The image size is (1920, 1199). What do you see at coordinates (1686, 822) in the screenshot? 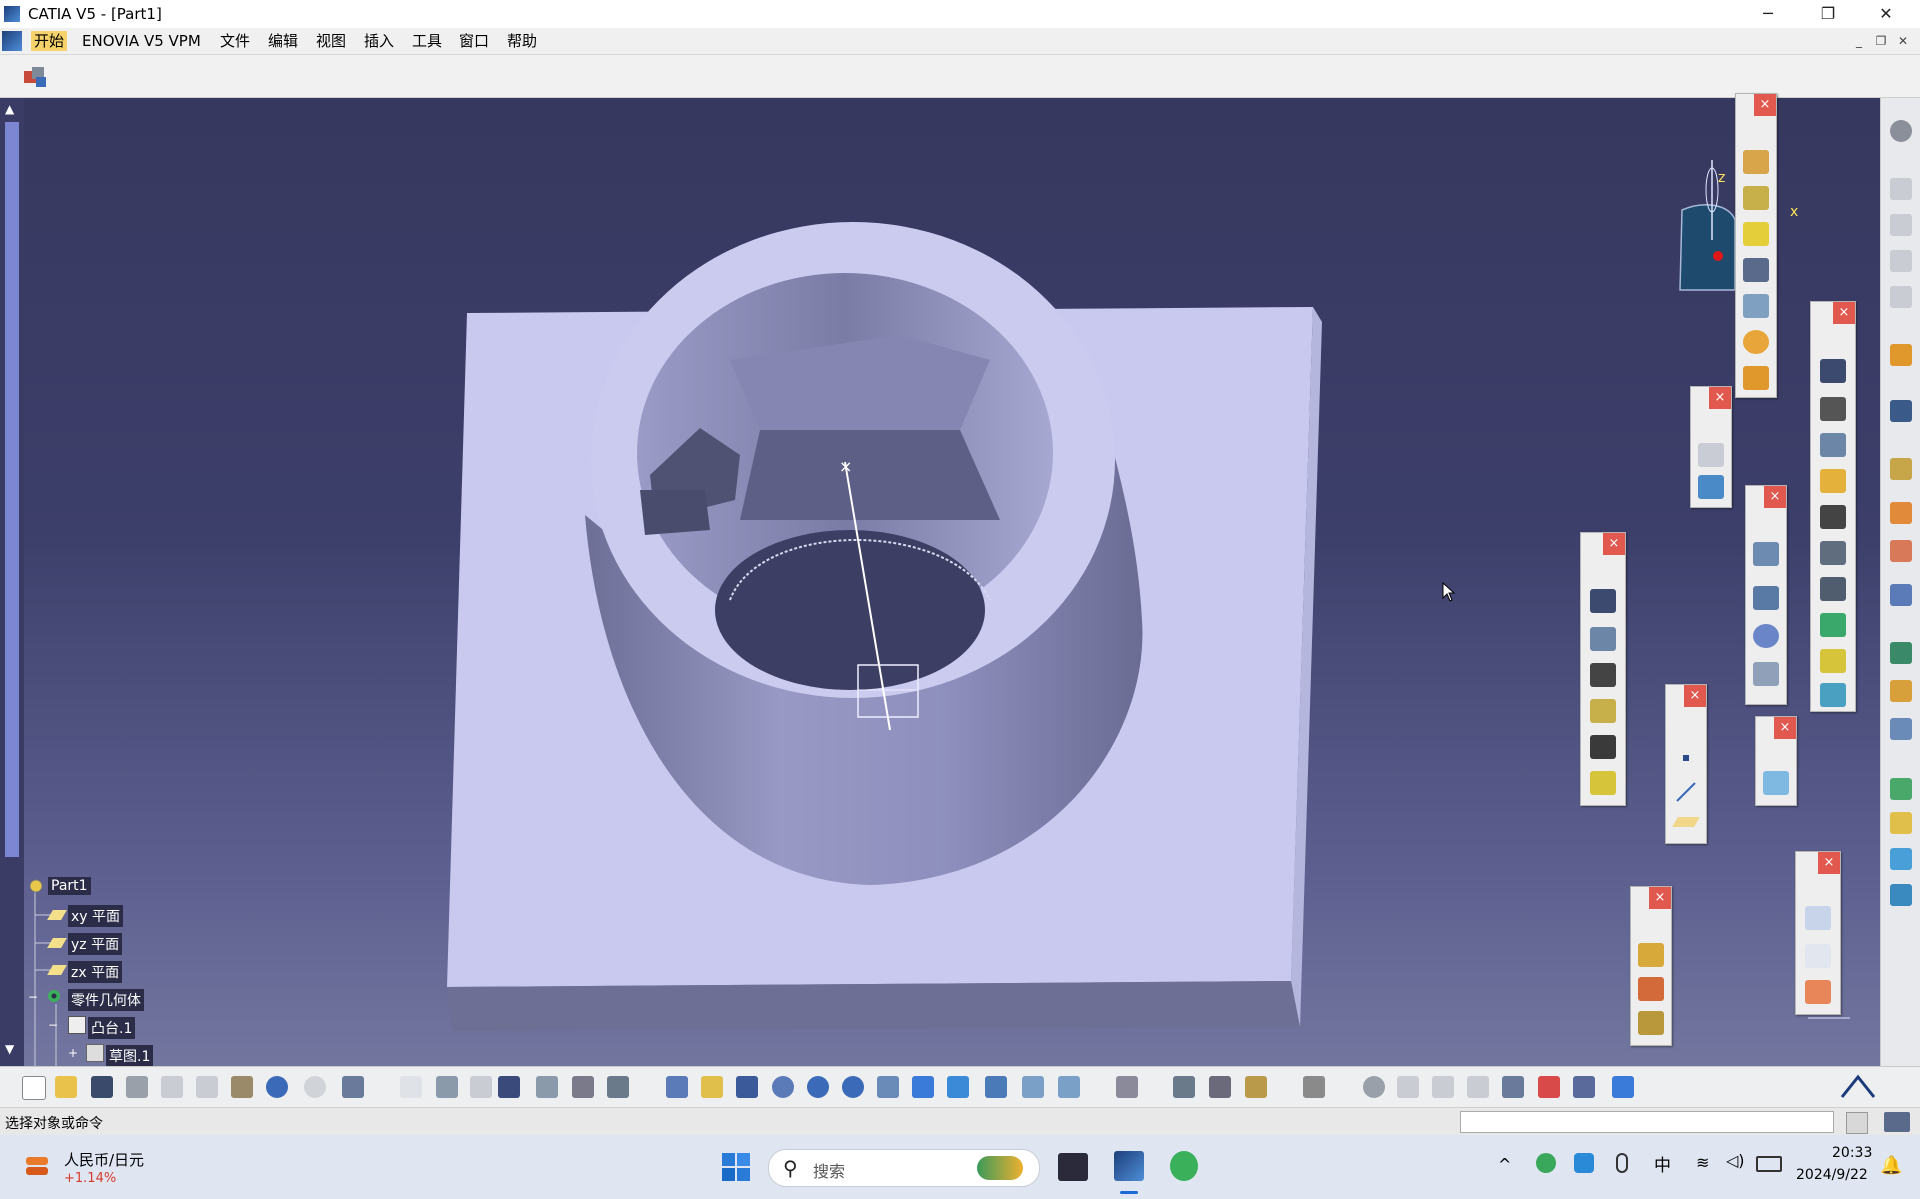
I see `plane-tool-icon` at bounding box center [1686, 822].